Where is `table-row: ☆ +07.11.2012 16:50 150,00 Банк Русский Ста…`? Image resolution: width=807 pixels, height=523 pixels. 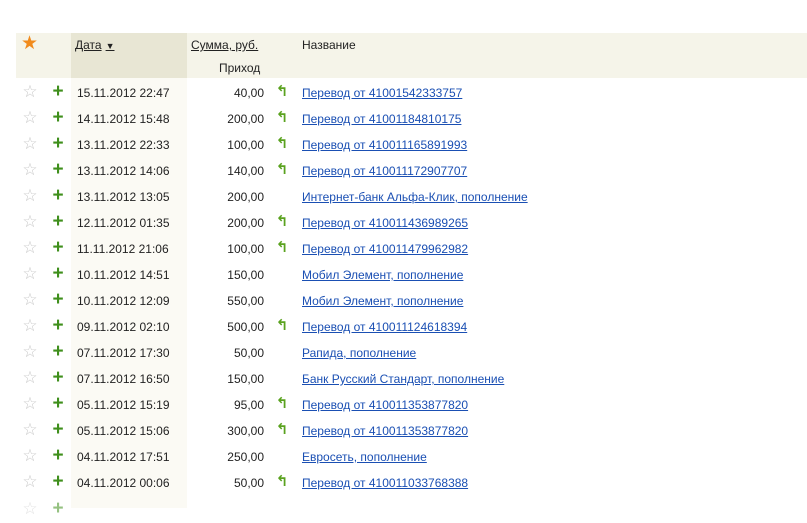 table-row: ☆ +07.11.2012 16:50 150,00 Банк Русский Ста… is located at coordinates (411, 379).